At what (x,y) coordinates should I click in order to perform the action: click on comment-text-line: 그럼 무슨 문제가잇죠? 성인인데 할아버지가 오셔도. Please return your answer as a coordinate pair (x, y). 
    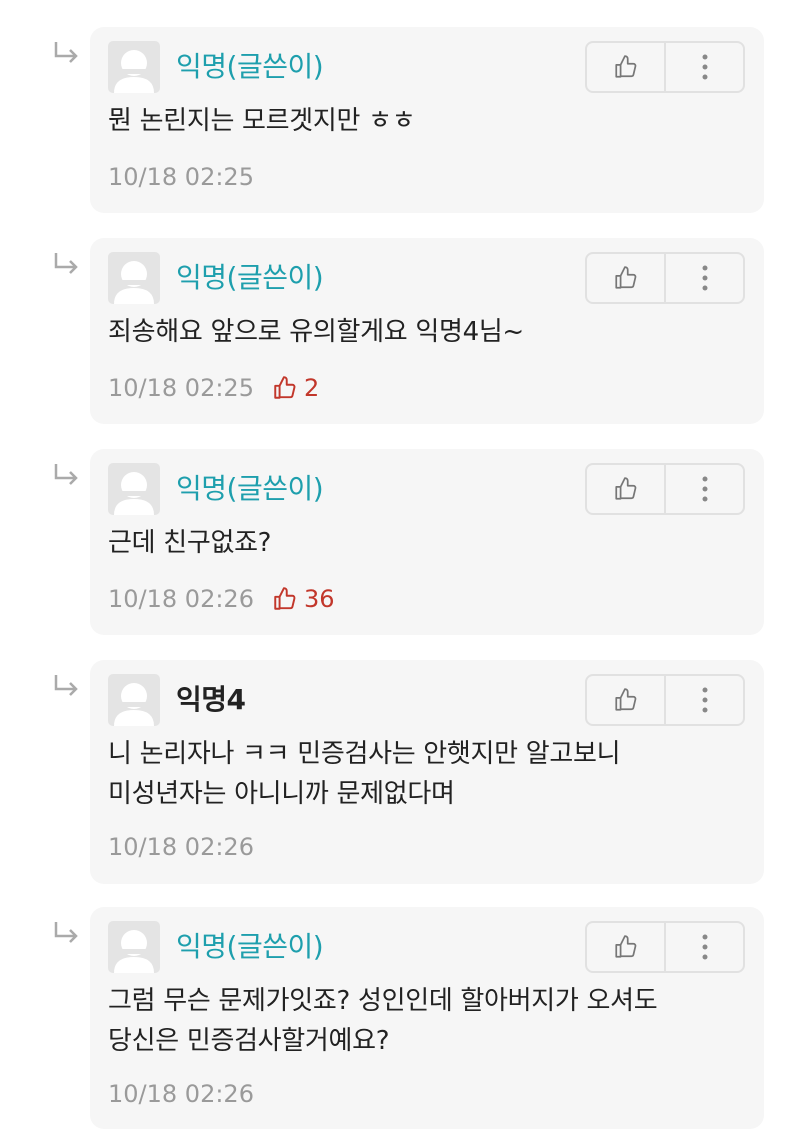
    Looking at the image, I should click on (383, 1001).